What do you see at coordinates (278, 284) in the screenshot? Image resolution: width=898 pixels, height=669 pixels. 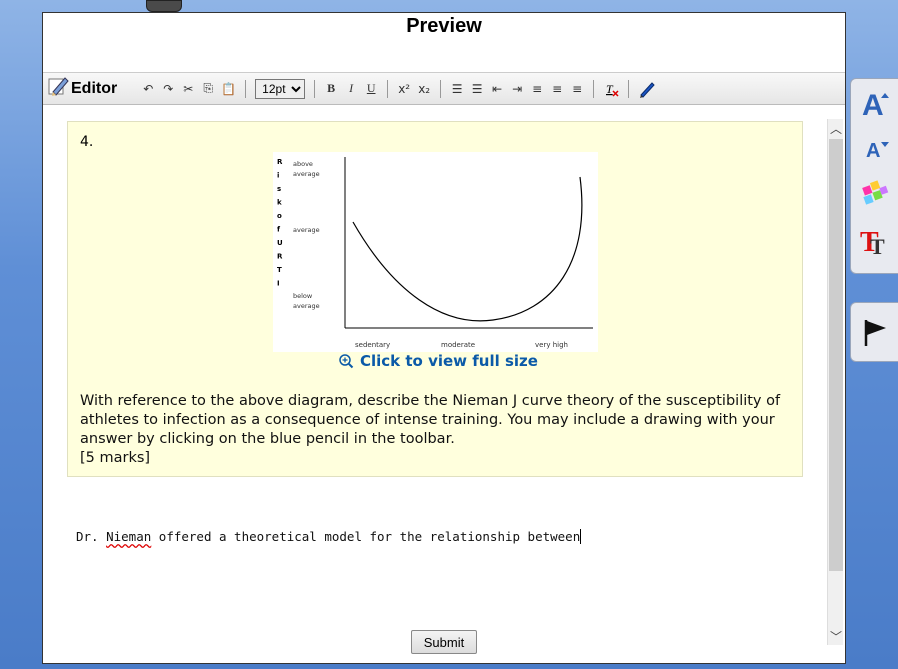 I see `y-axis-label-letter: I` at bounding box center [278, 284].